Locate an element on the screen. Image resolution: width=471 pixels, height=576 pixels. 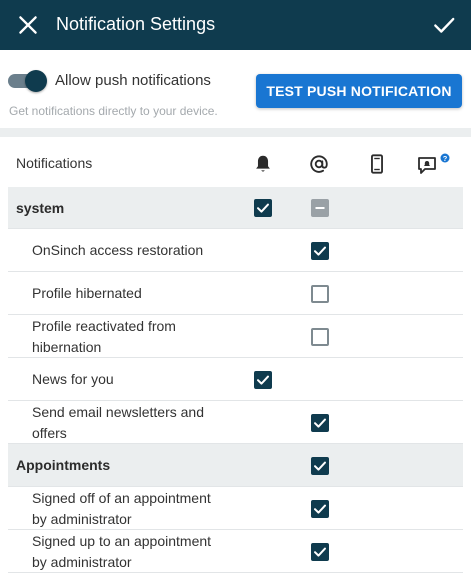
section-divider is located at coordinates (235, 132).